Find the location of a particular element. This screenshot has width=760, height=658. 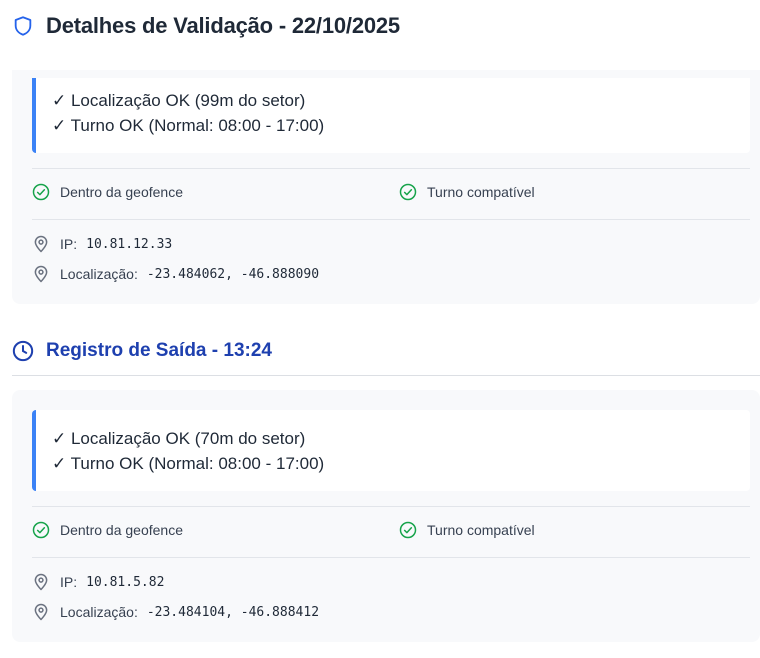

exit-section-header: Registro de Saída - 13:24 is located at coordinates (142, 351).